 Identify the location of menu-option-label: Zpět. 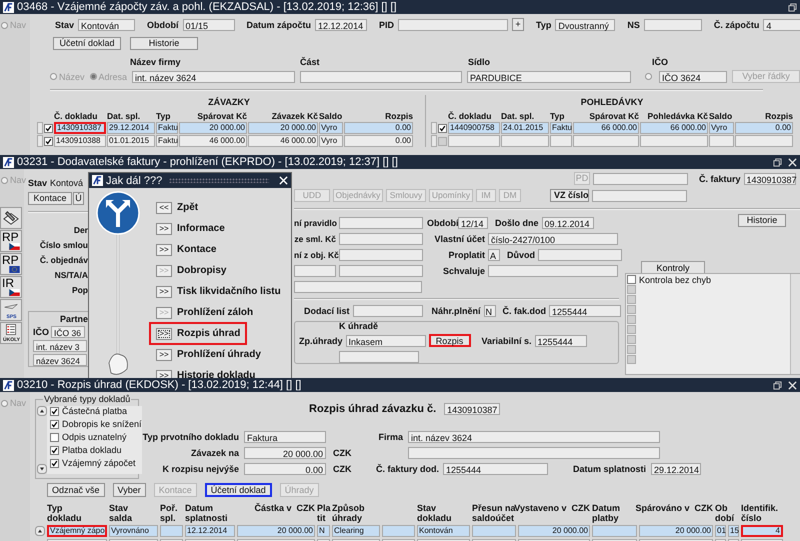
(187, 207).